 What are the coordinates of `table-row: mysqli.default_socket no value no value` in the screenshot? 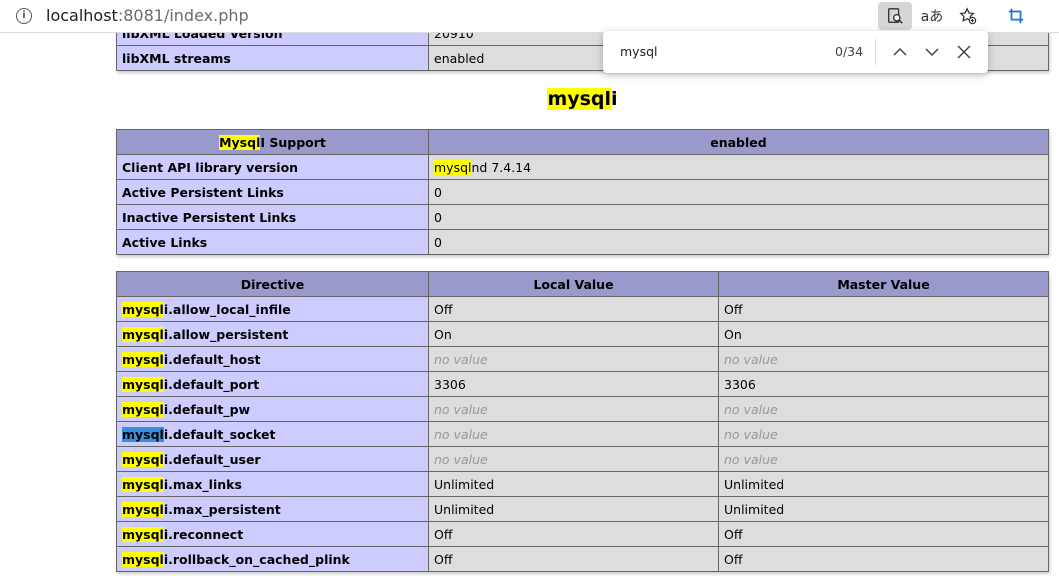 It's located at (582, 434).